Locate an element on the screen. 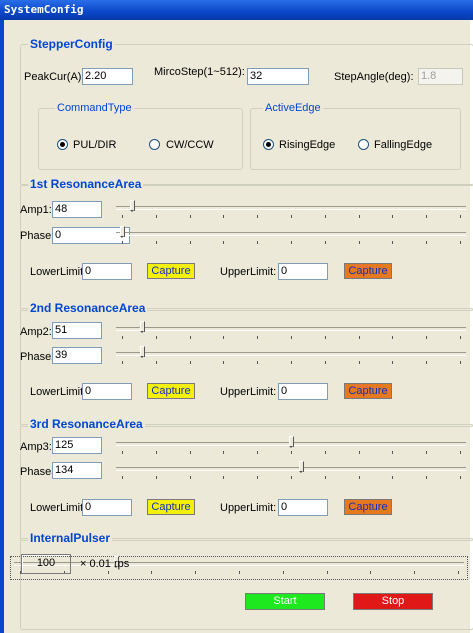  capture-lower3-button: Capture is located at coordinates (171, 507).